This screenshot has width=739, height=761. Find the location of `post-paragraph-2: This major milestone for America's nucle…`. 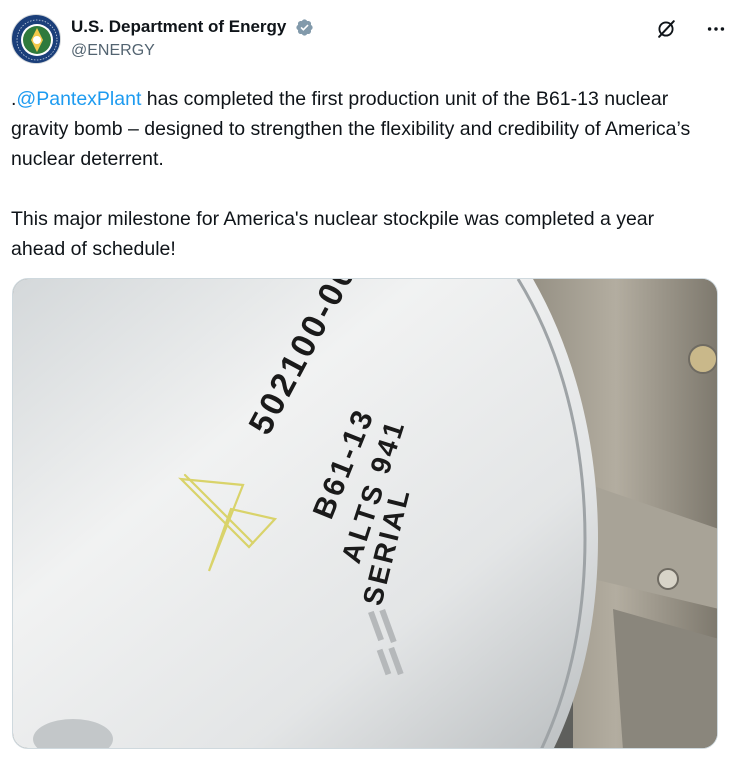

post-paragraph-2: This major milestone for America's nucle… is located at coordinates (333, 234).